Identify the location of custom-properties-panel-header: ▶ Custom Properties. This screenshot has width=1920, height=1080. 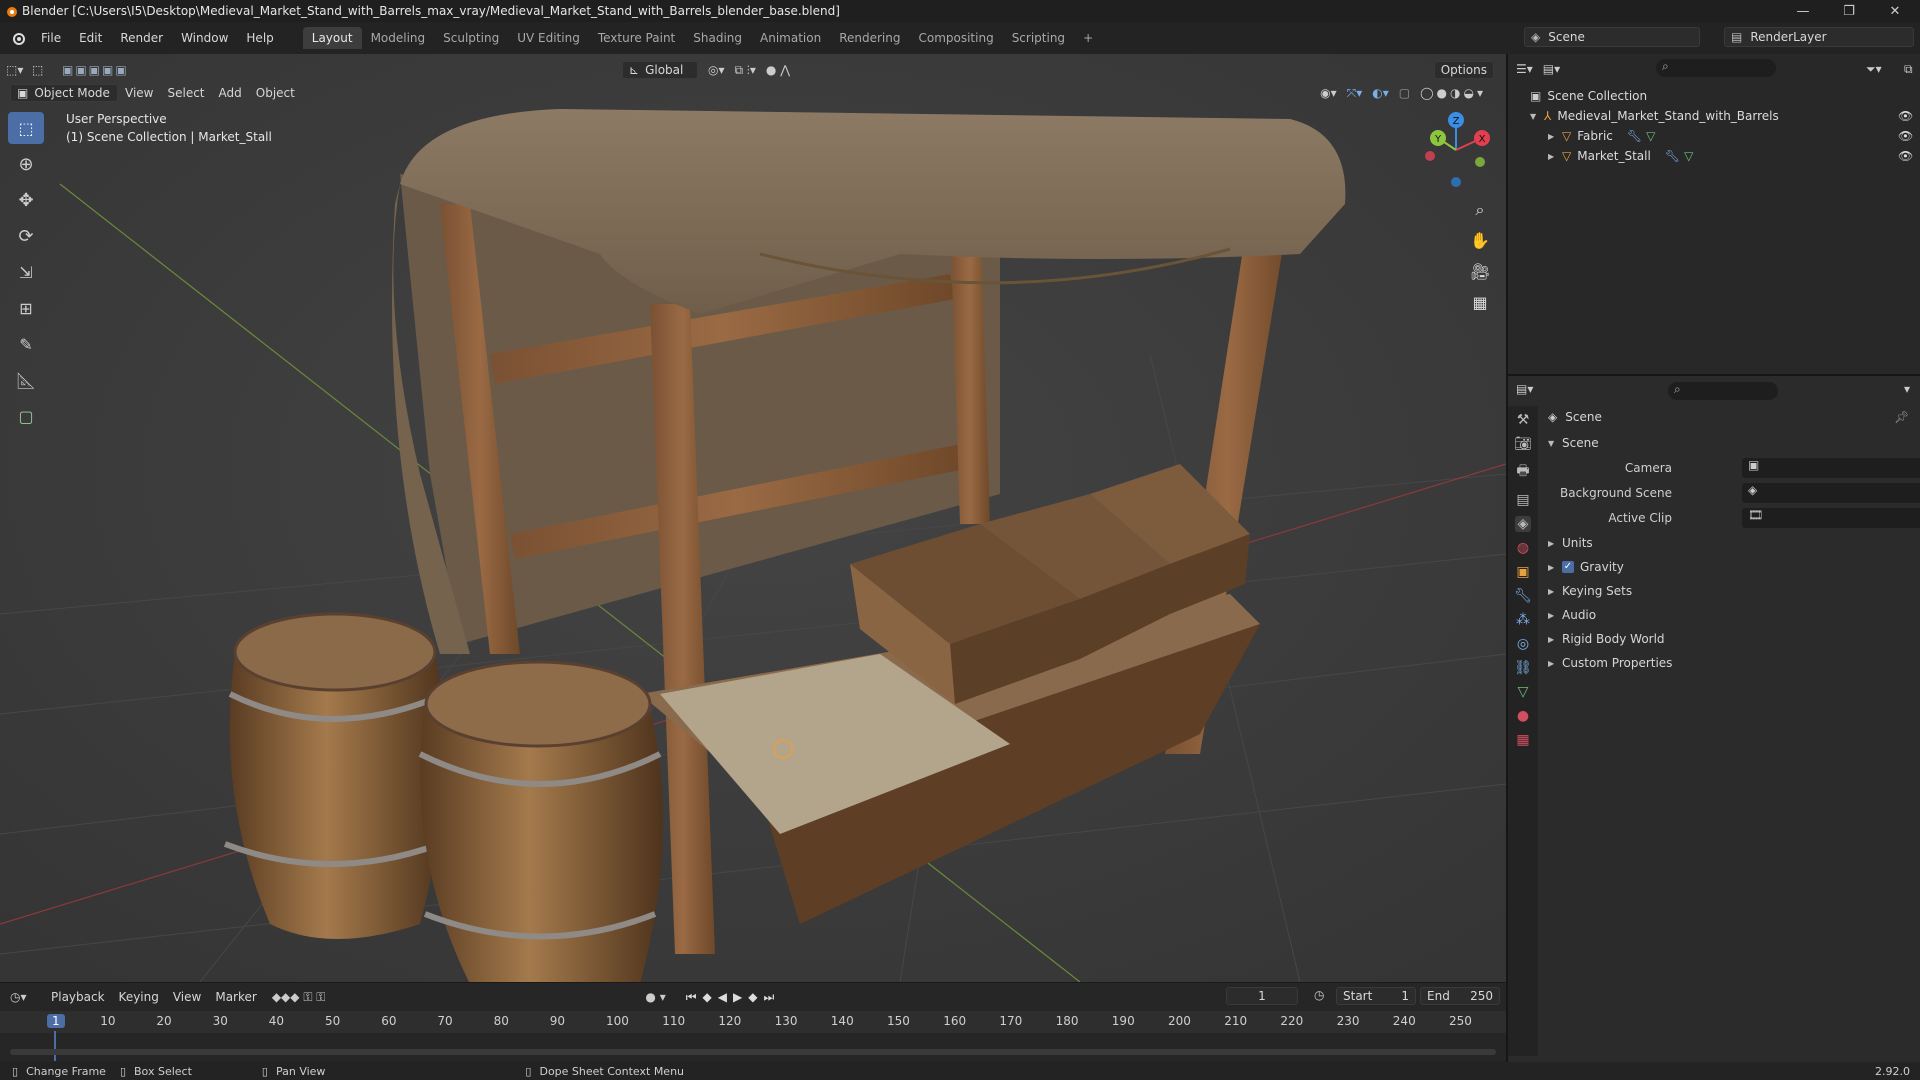
(1733, 663).